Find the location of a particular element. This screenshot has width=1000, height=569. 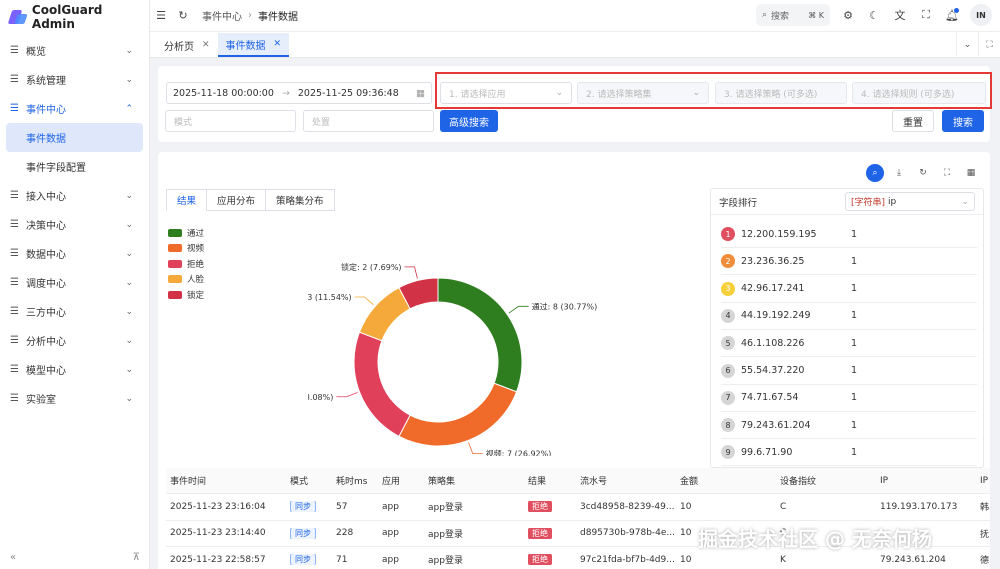

sidebar-item-lab: ☰ 实验室 ⌄ is located at coordinates (74, 398).